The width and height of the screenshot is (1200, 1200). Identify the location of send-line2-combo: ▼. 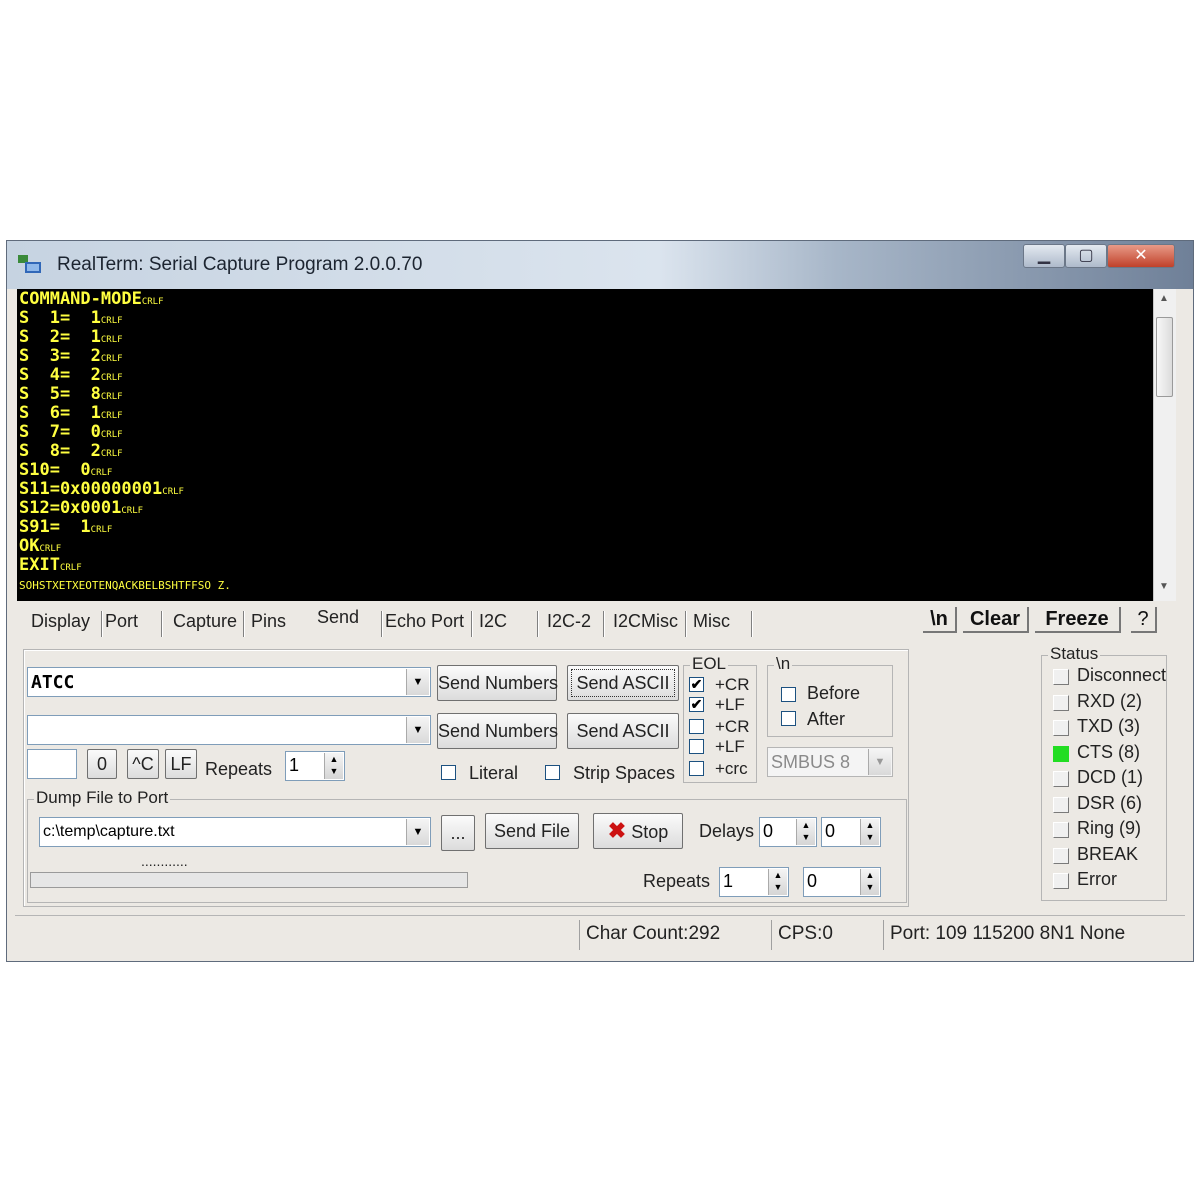
(229, 730).